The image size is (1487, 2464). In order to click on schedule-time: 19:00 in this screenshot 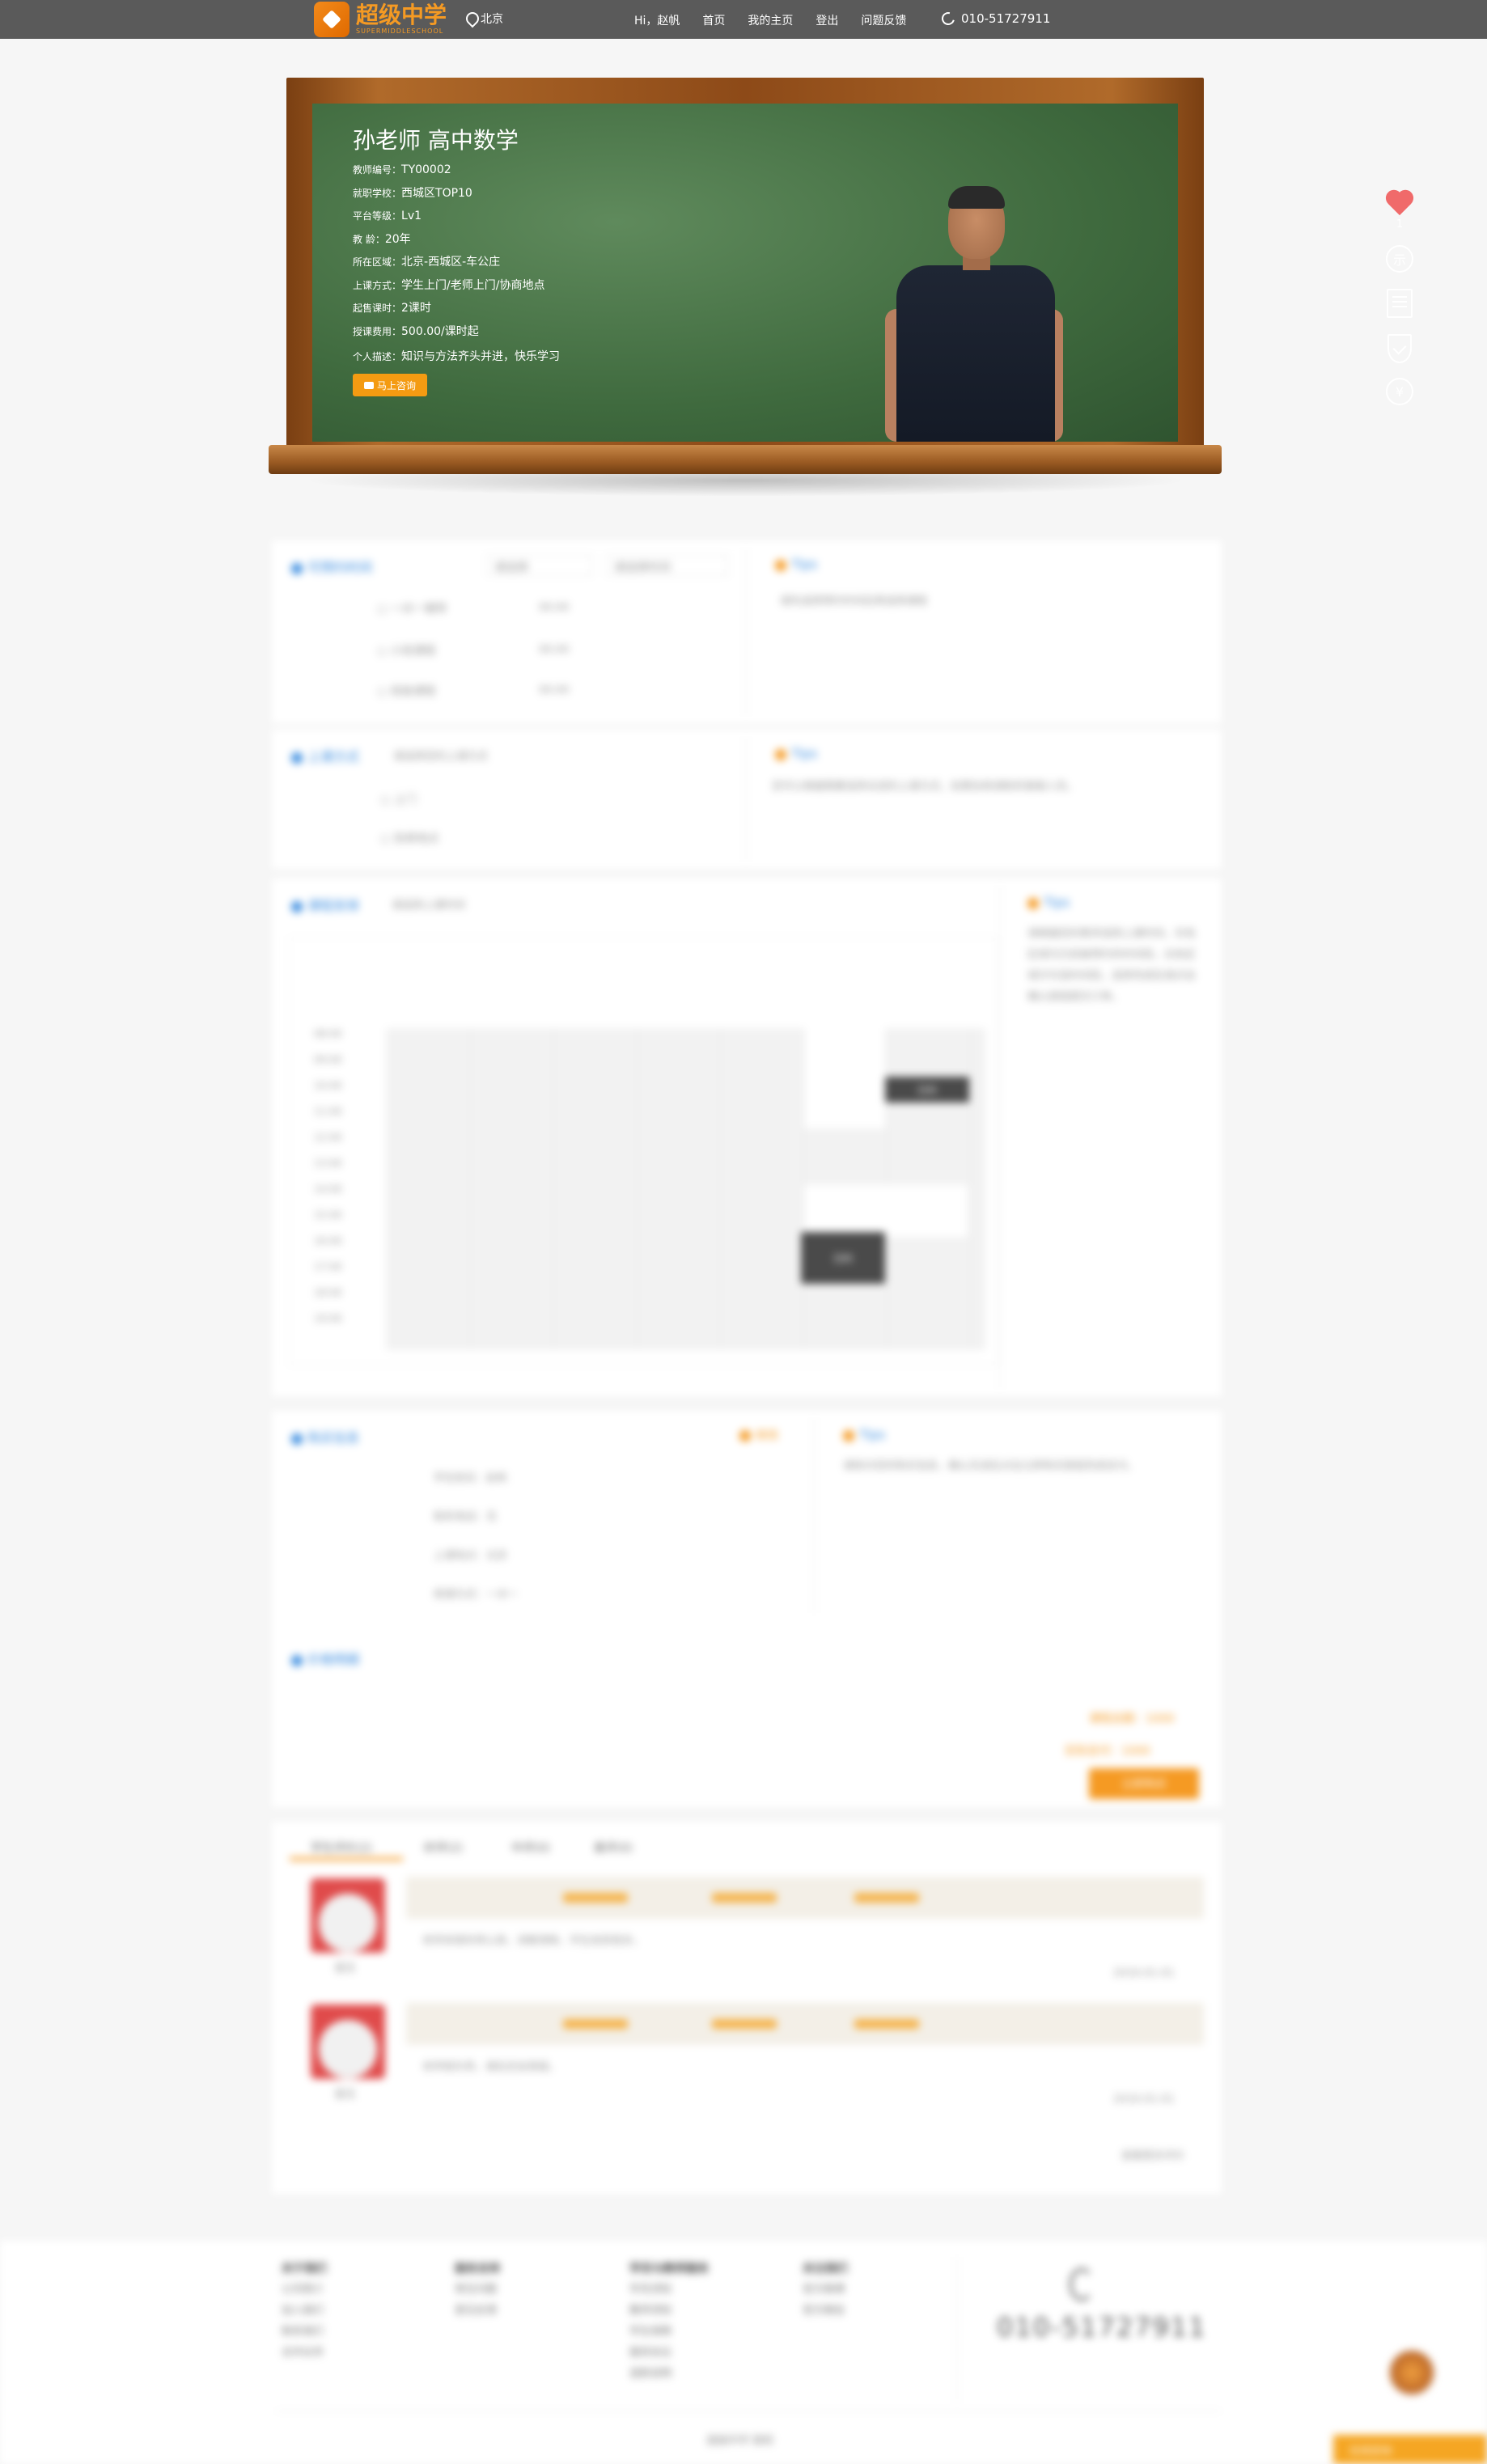, I will do `click(328, 1318)`.